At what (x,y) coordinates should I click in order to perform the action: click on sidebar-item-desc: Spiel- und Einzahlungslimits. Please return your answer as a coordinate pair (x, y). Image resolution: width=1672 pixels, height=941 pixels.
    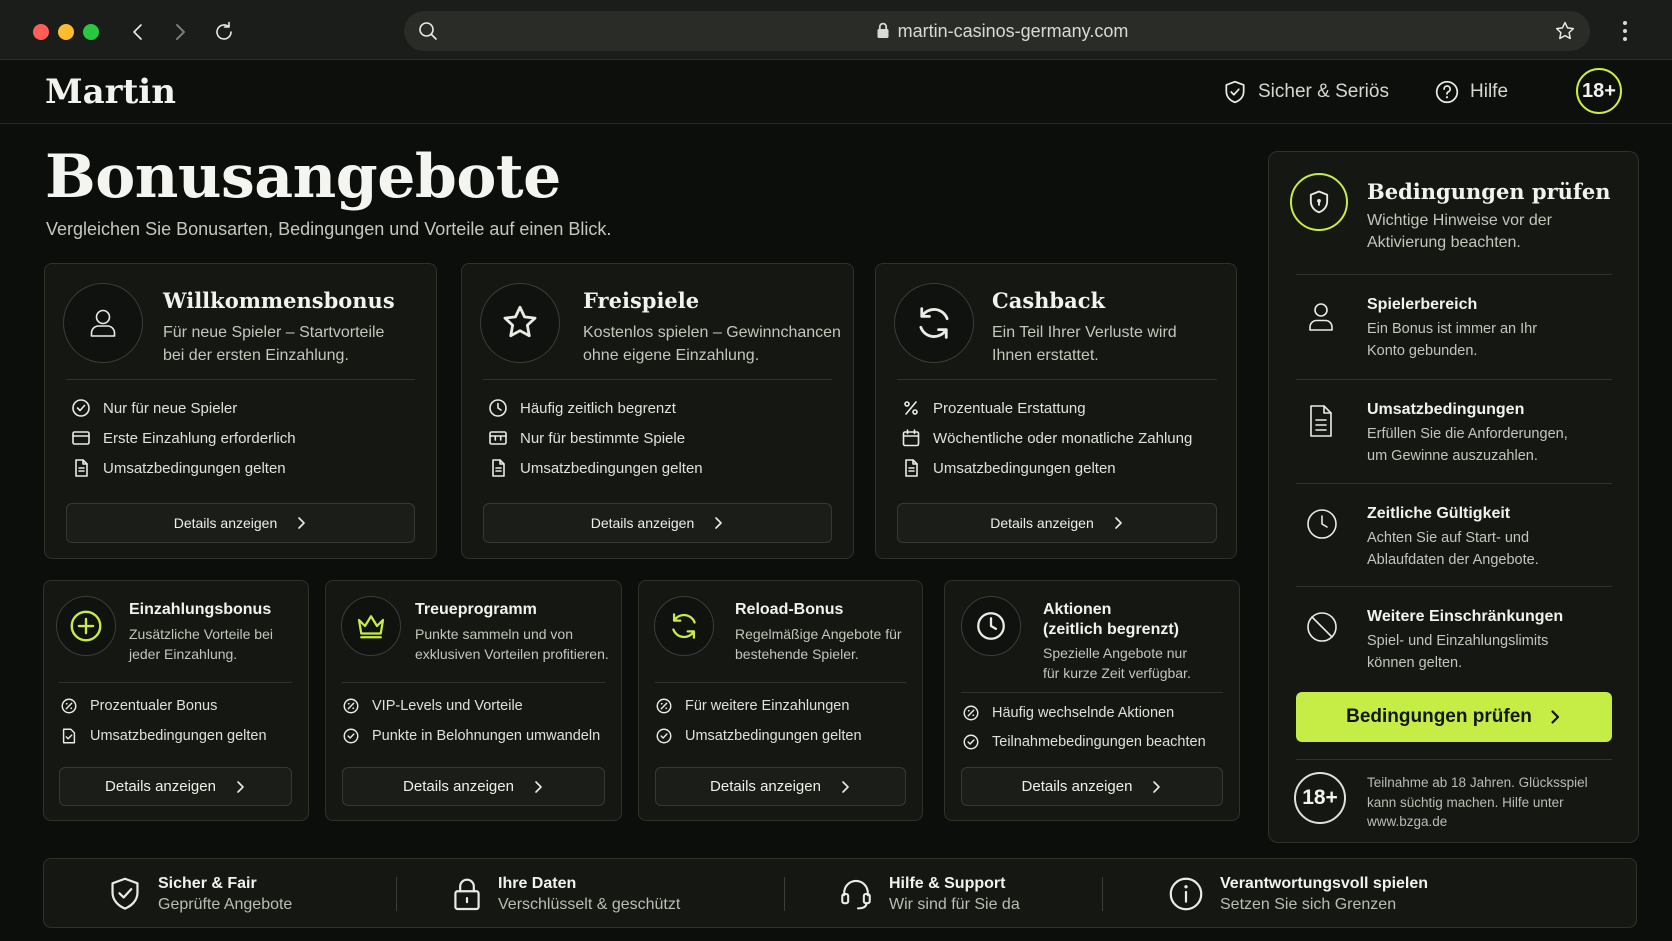
    Looking at the image, I should click on (1458, 641).